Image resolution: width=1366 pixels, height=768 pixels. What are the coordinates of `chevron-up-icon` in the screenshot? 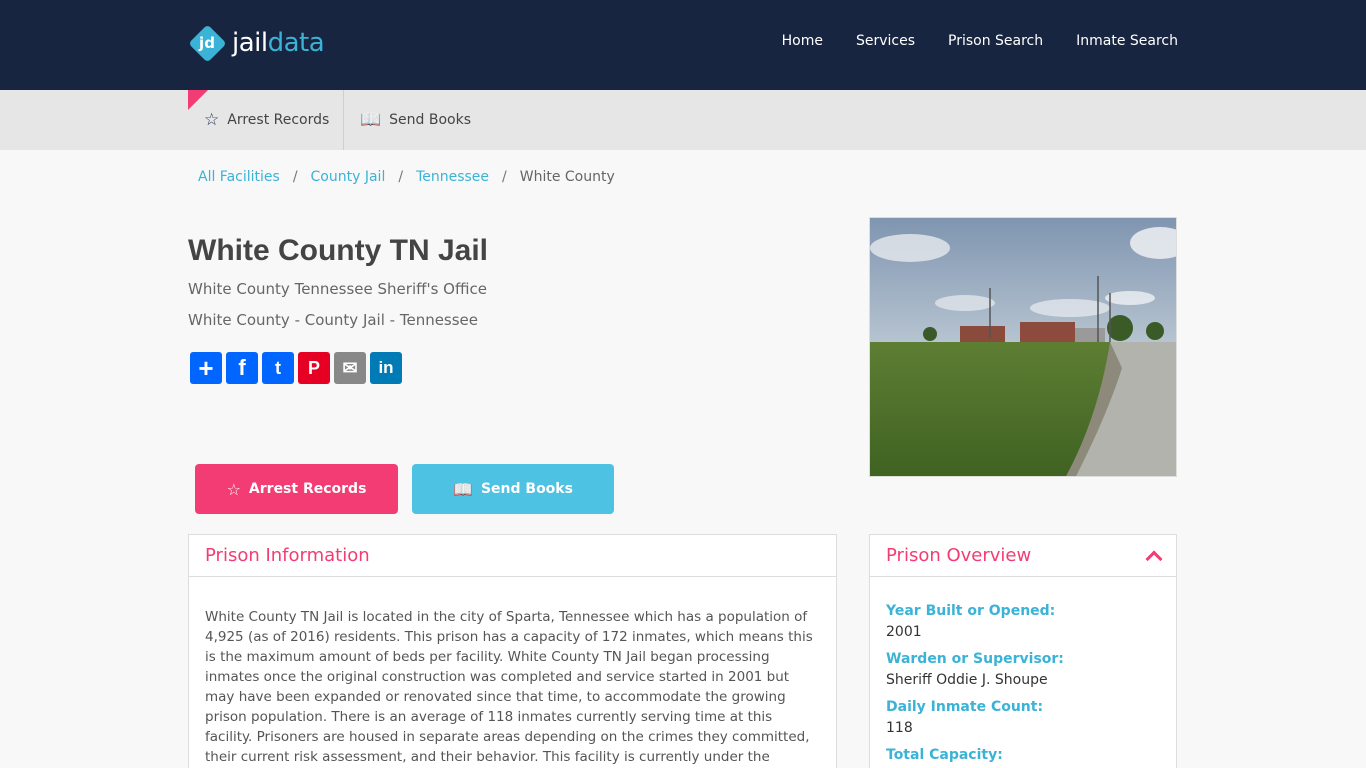 It's located at (1154, 558).